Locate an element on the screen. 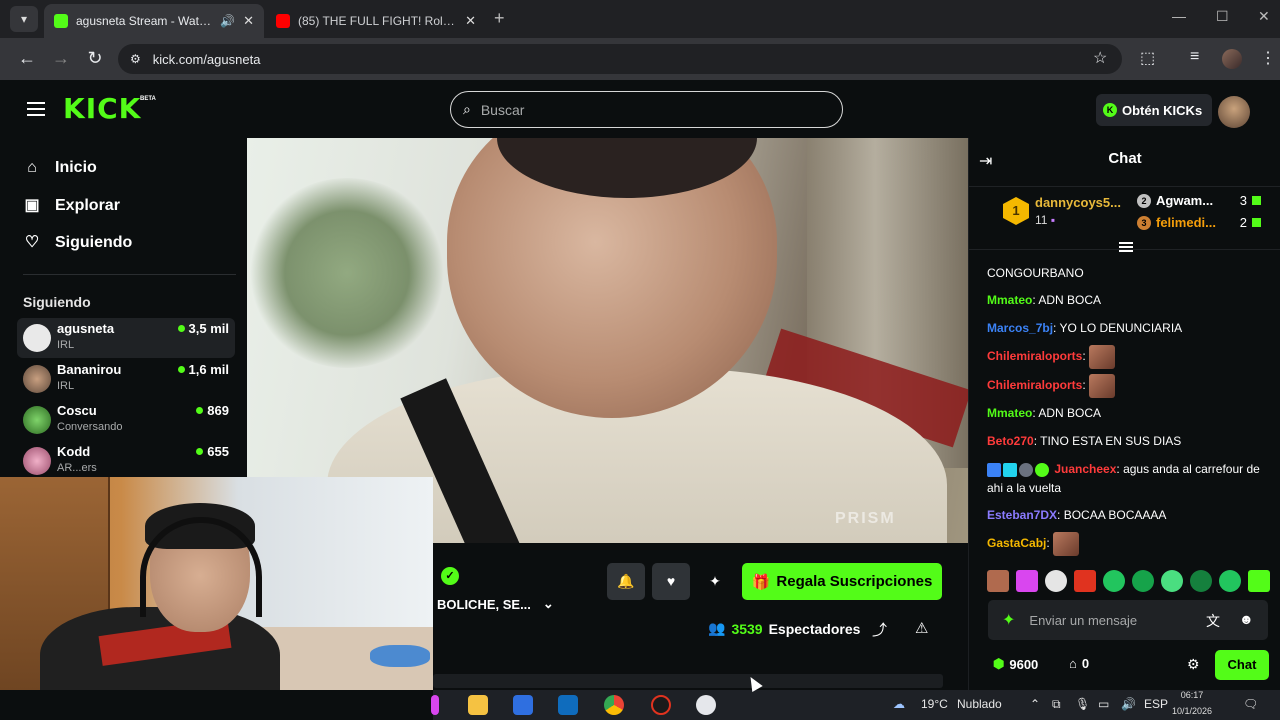 This screenshot has width=1280, height=720. file-explorer-icon is located at coordinates (478, 705).